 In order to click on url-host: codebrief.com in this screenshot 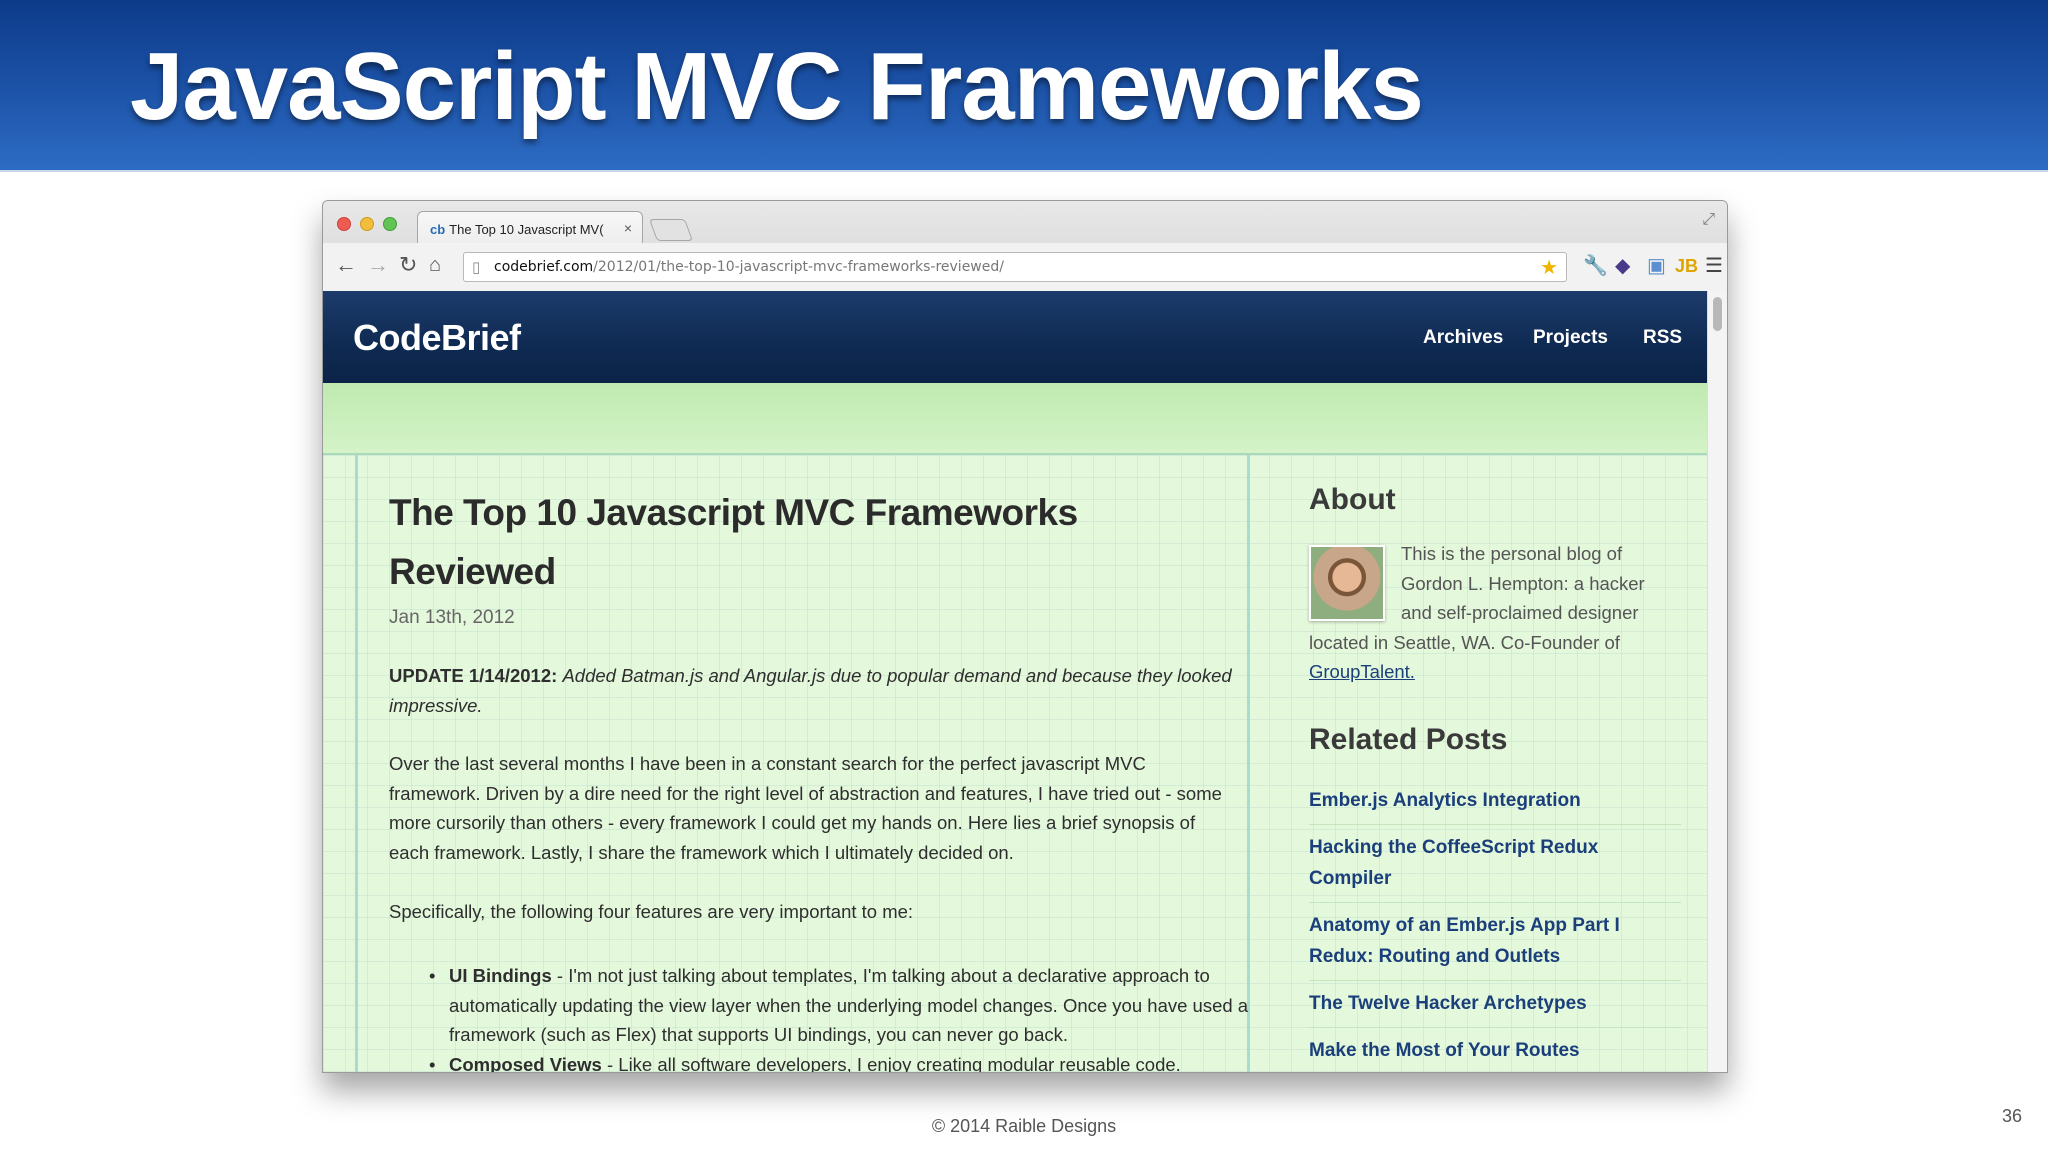, I will do `click(544, 267)`.